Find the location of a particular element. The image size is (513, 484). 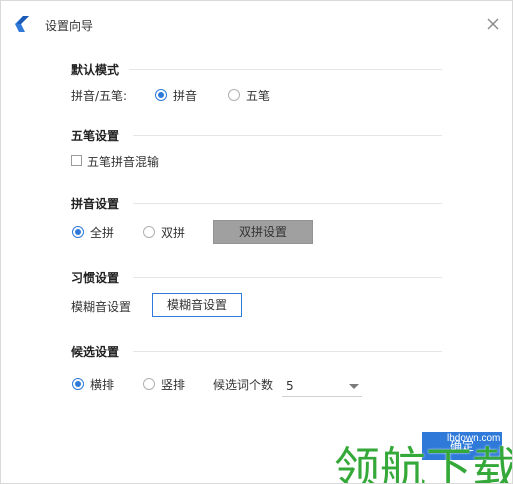

wubi-pinyin-mixed-checkbox is located at coordinates (76, 160).